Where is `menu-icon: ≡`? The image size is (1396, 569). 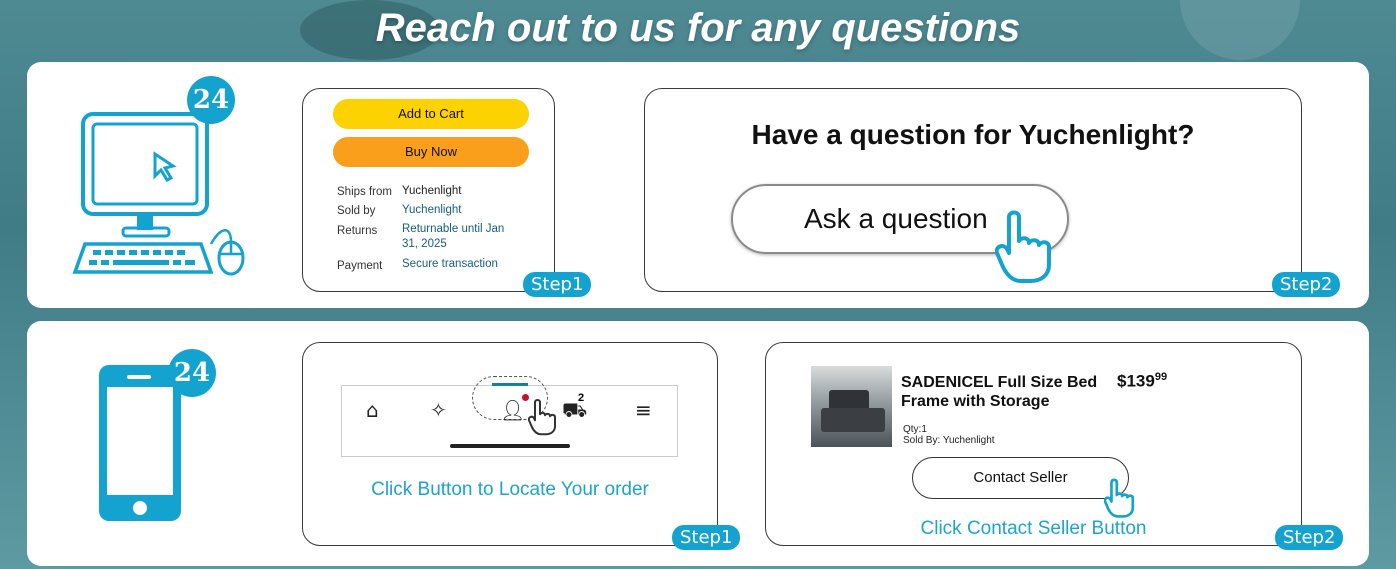
menu-icon: ≡ is located at coordinates (643, 410).